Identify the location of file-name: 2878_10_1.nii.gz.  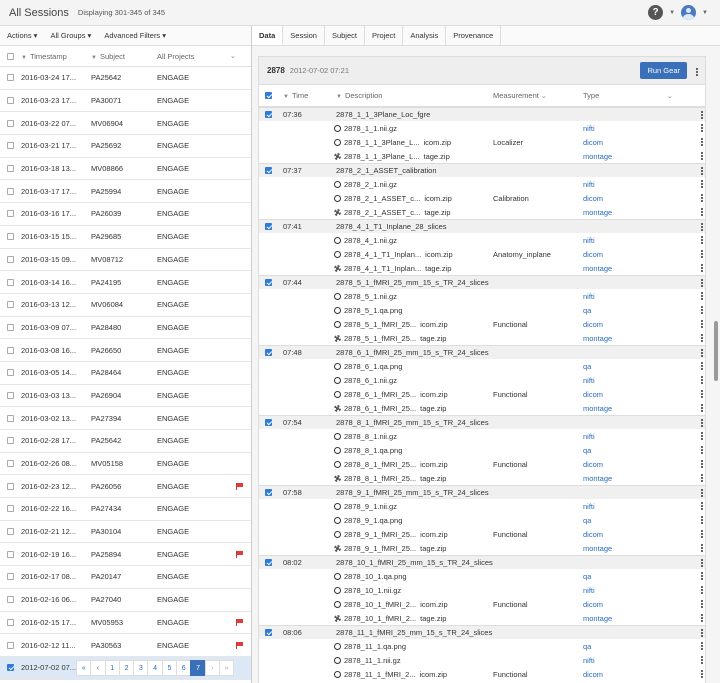
(367, 590).